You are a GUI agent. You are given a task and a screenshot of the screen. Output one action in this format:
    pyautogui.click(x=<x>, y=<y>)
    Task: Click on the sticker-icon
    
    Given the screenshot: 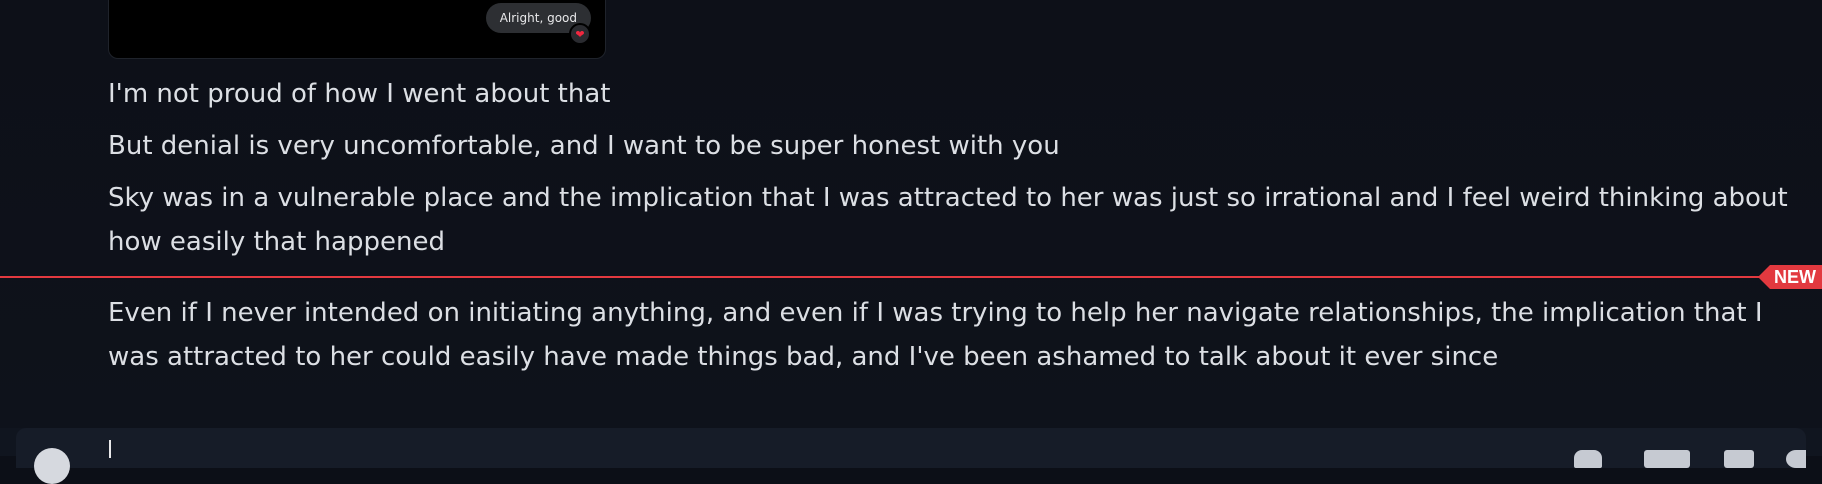 What is the action you would take?
    pyautogui.click(x=1739, y=459)
    